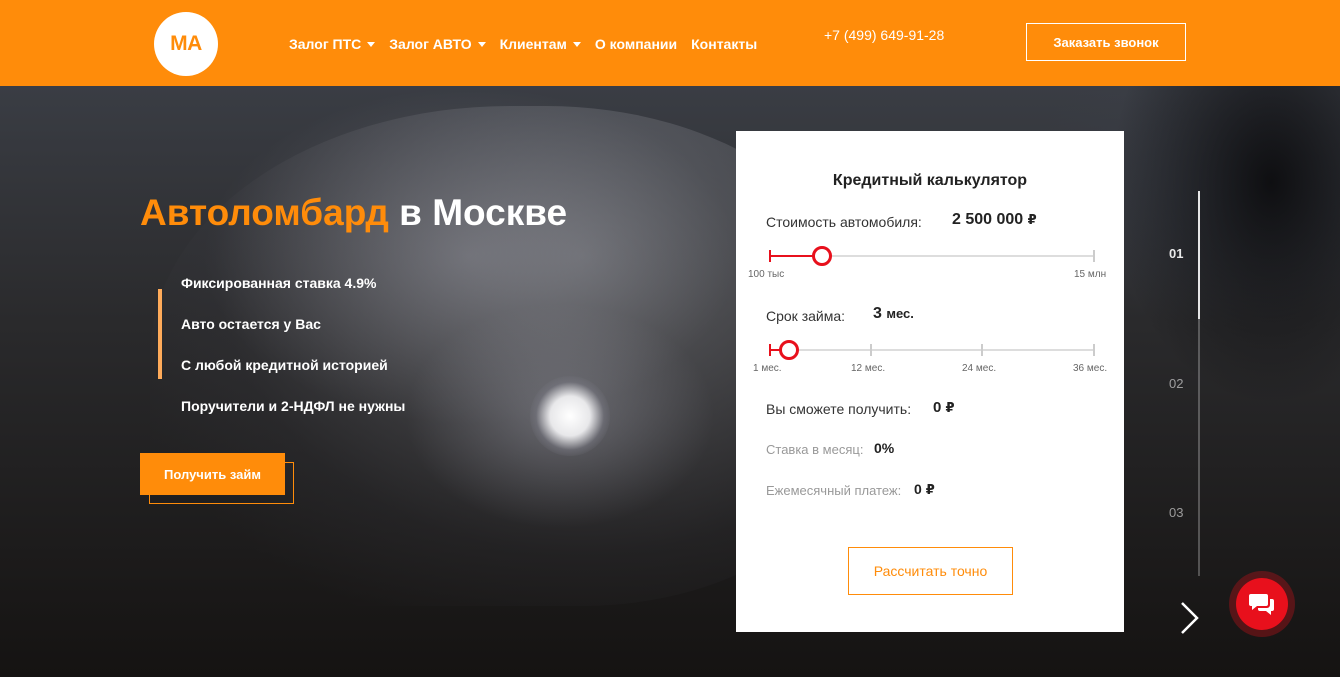  I want to click on calculator-title: Кредитный калькулятор, so click(930, 180).